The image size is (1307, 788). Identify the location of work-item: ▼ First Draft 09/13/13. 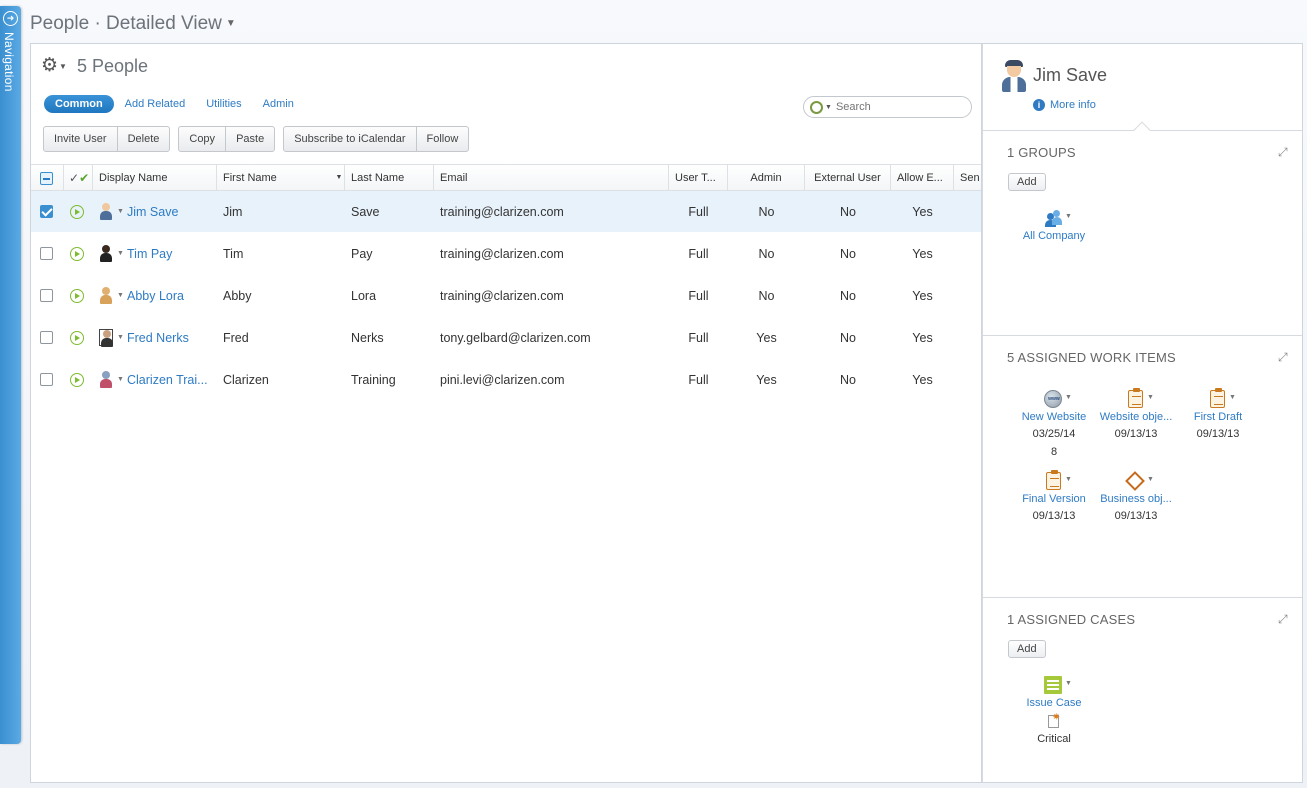
(1218, 415).